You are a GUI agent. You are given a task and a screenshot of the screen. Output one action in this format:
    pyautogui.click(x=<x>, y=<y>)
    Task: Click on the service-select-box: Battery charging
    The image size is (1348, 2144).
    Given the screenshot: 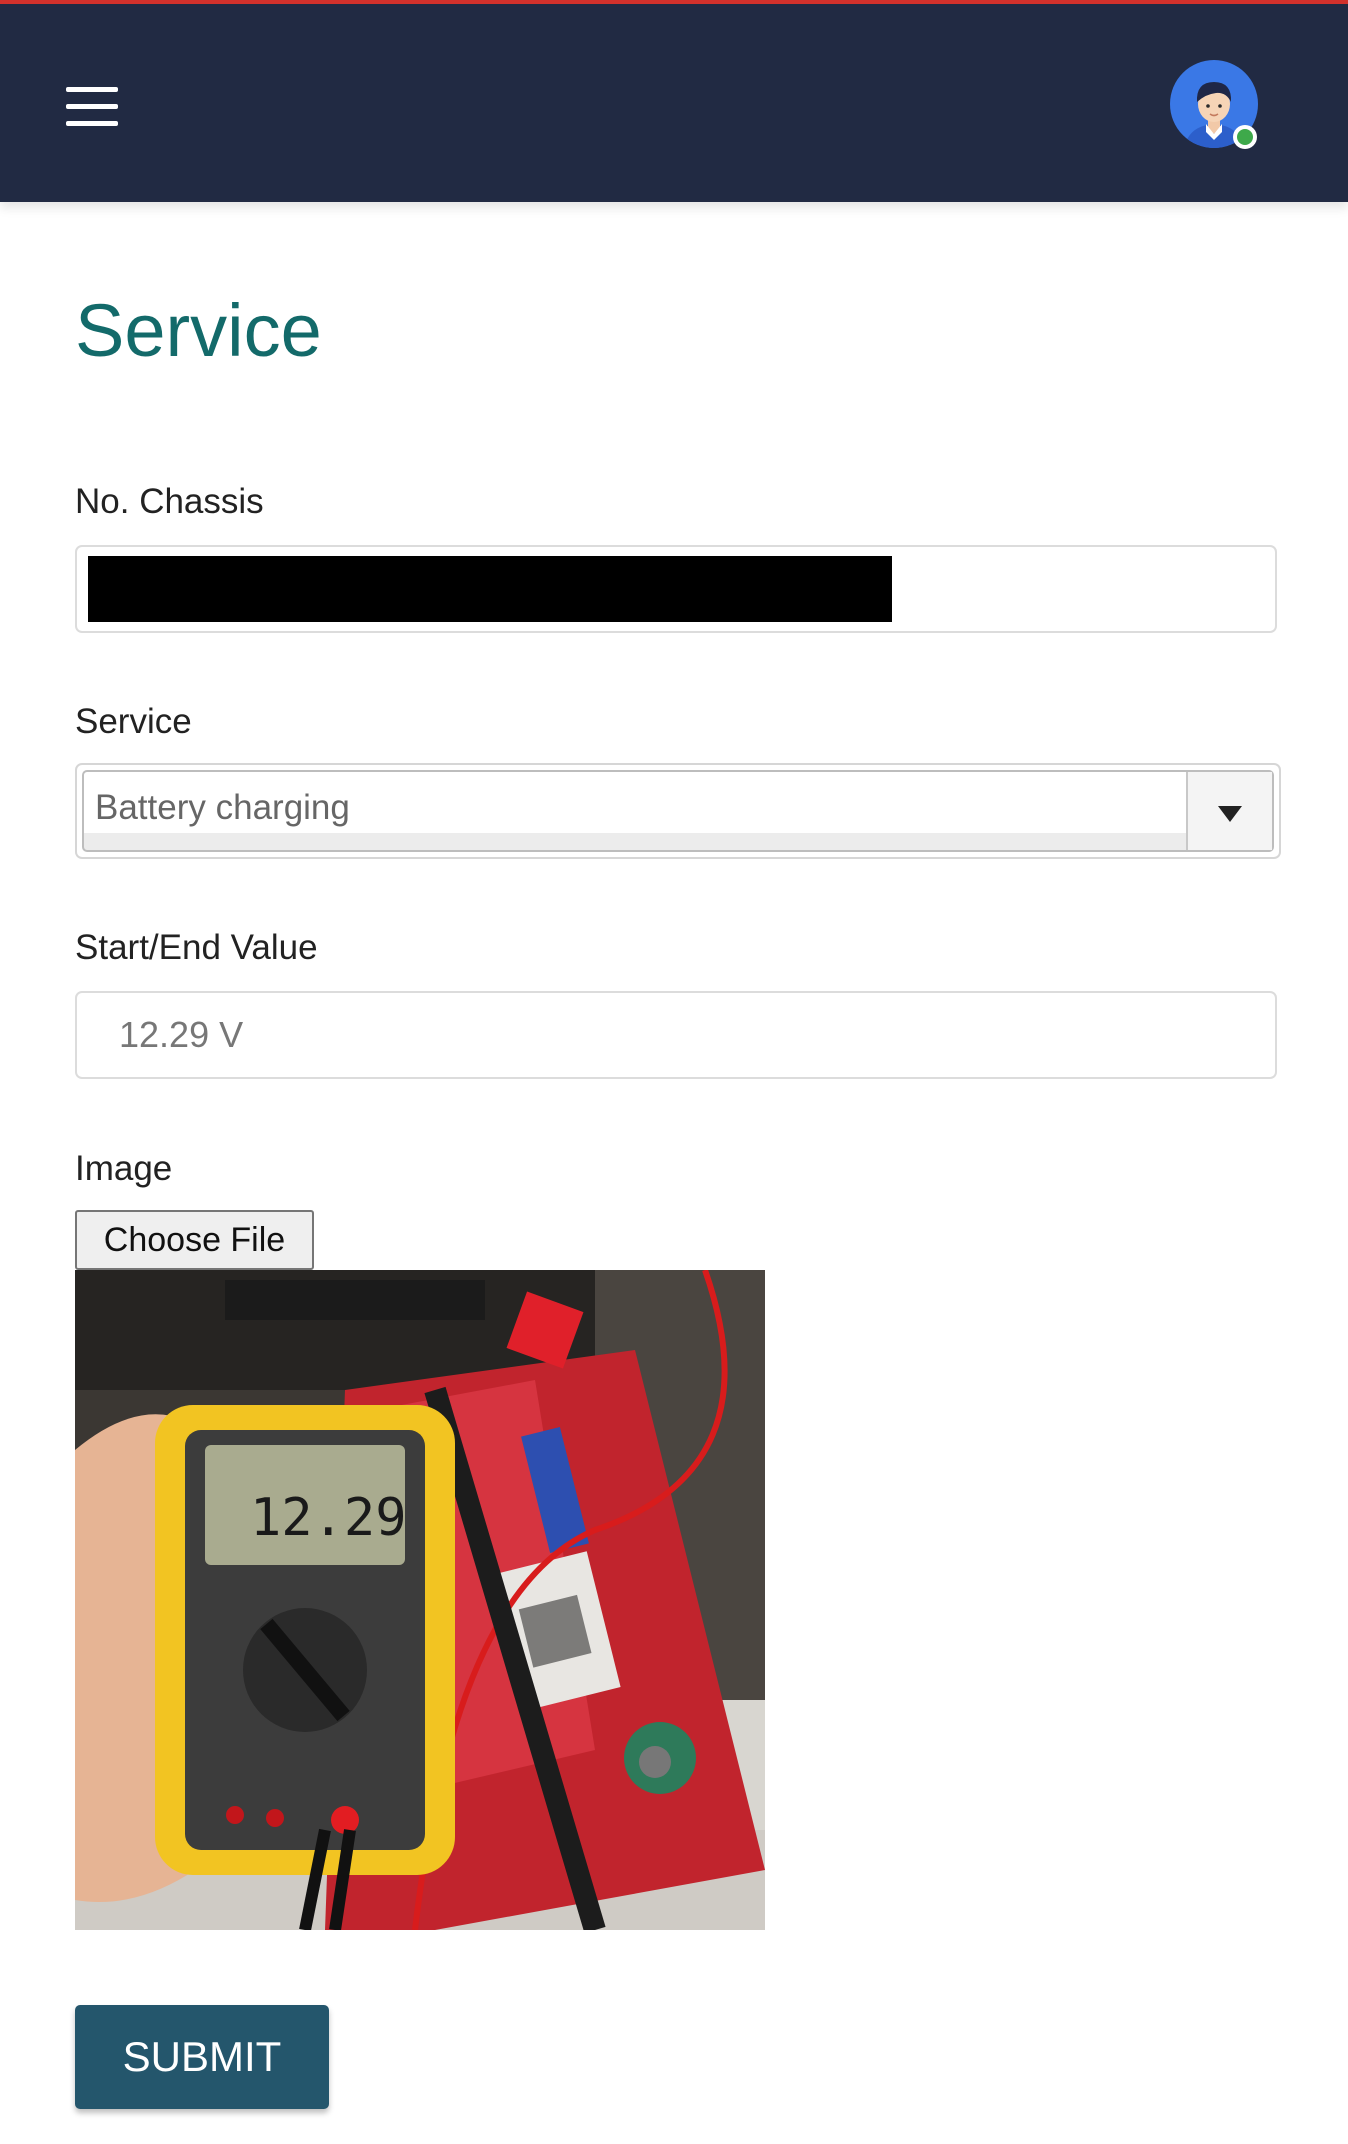 What is the action you would take?
    pyautogui.click(x=678, y=811)
    